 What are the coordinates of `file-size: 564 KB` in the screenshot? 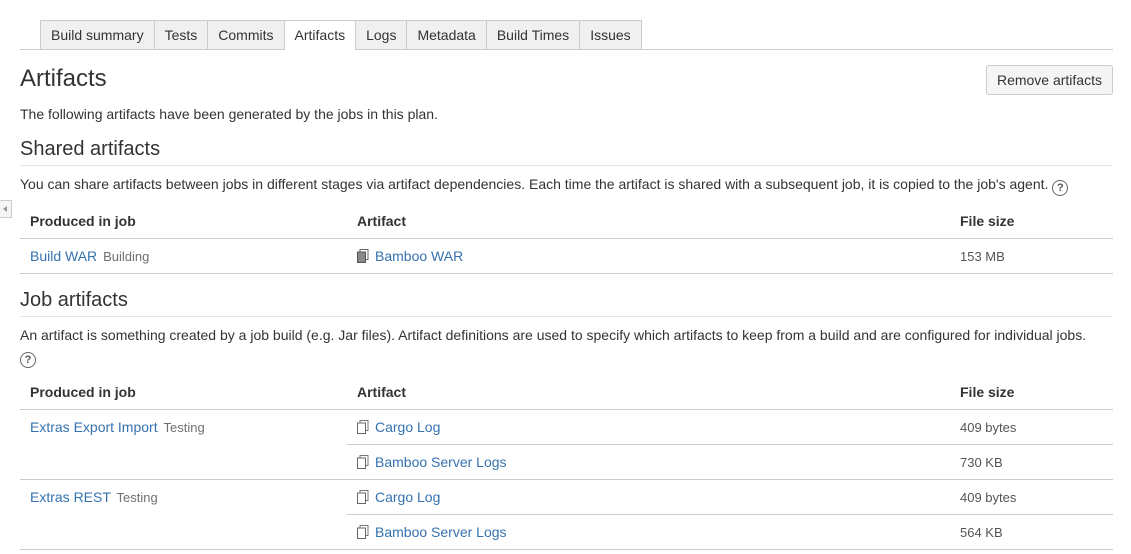 It's located at (1031, 532).